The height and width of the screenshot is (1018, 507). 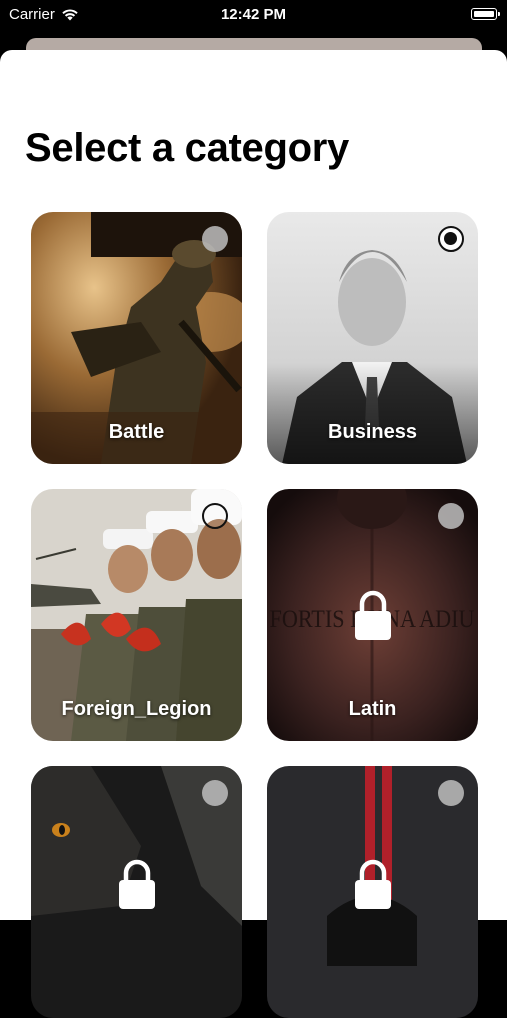 What do you see at coordinates (372, 432) in the screenshot?
I see `category-label: Business` at bounding box center [372, 432].